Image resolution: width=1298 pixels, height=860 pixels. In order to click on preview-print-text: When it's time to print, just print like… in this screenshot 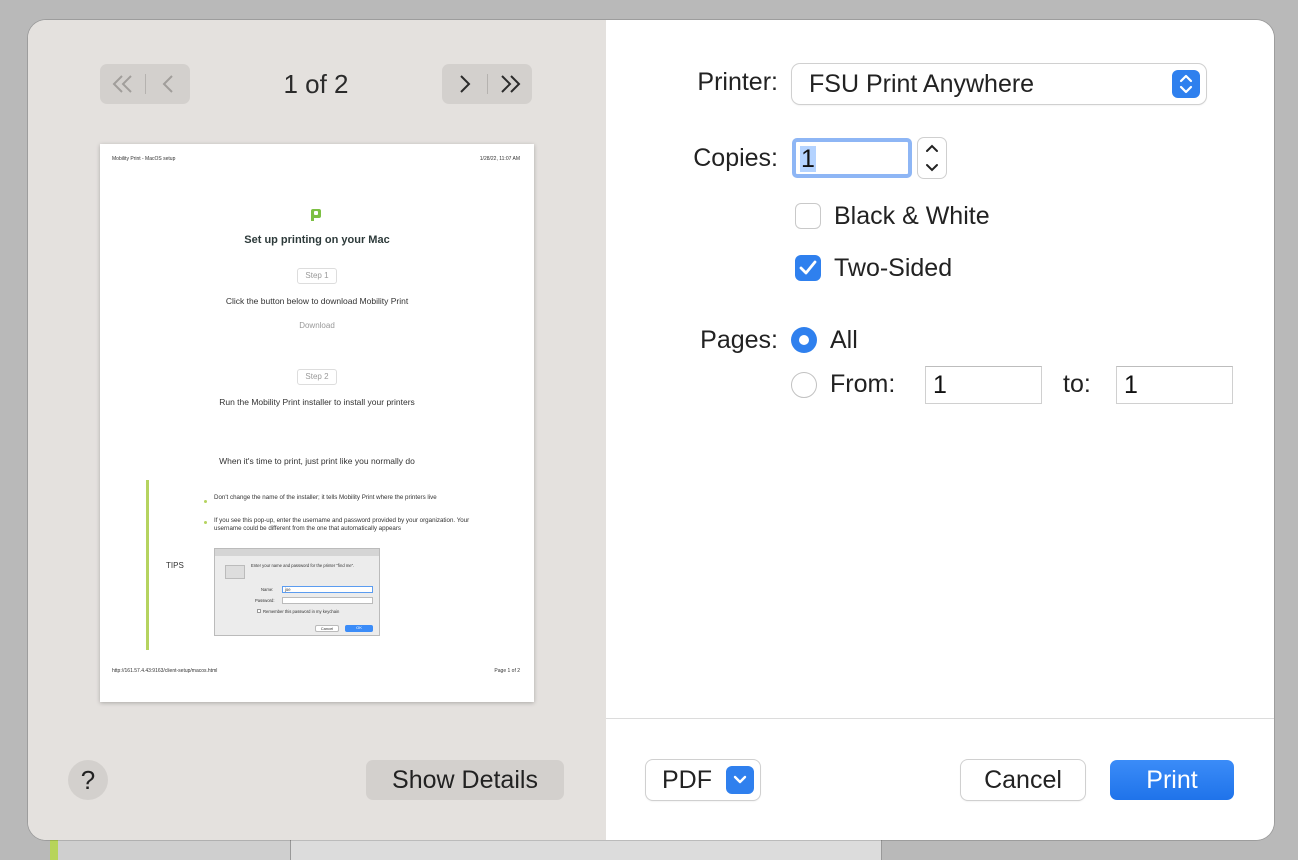, I will do `click(317, 461)`.